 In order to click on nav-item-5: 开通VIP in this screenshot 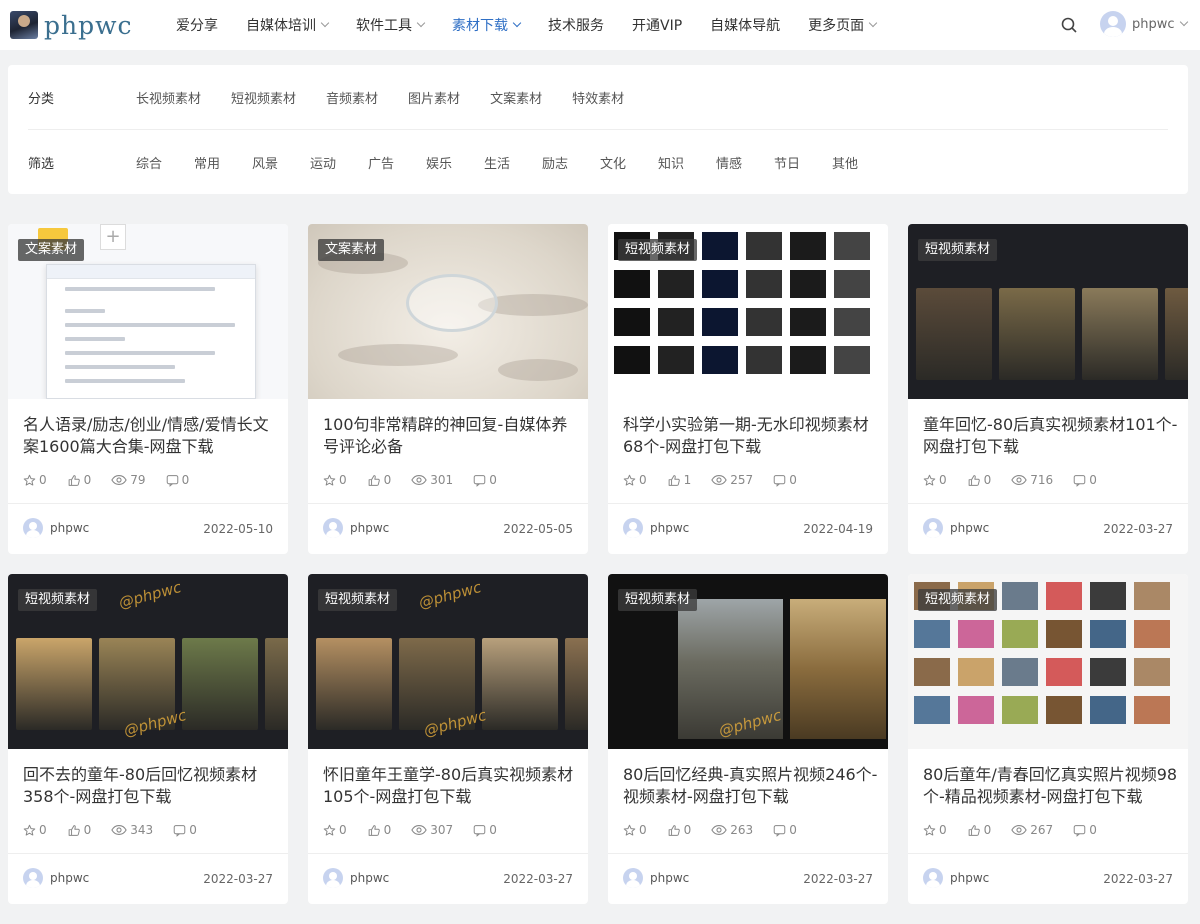, I will do `click(657, 25)`.